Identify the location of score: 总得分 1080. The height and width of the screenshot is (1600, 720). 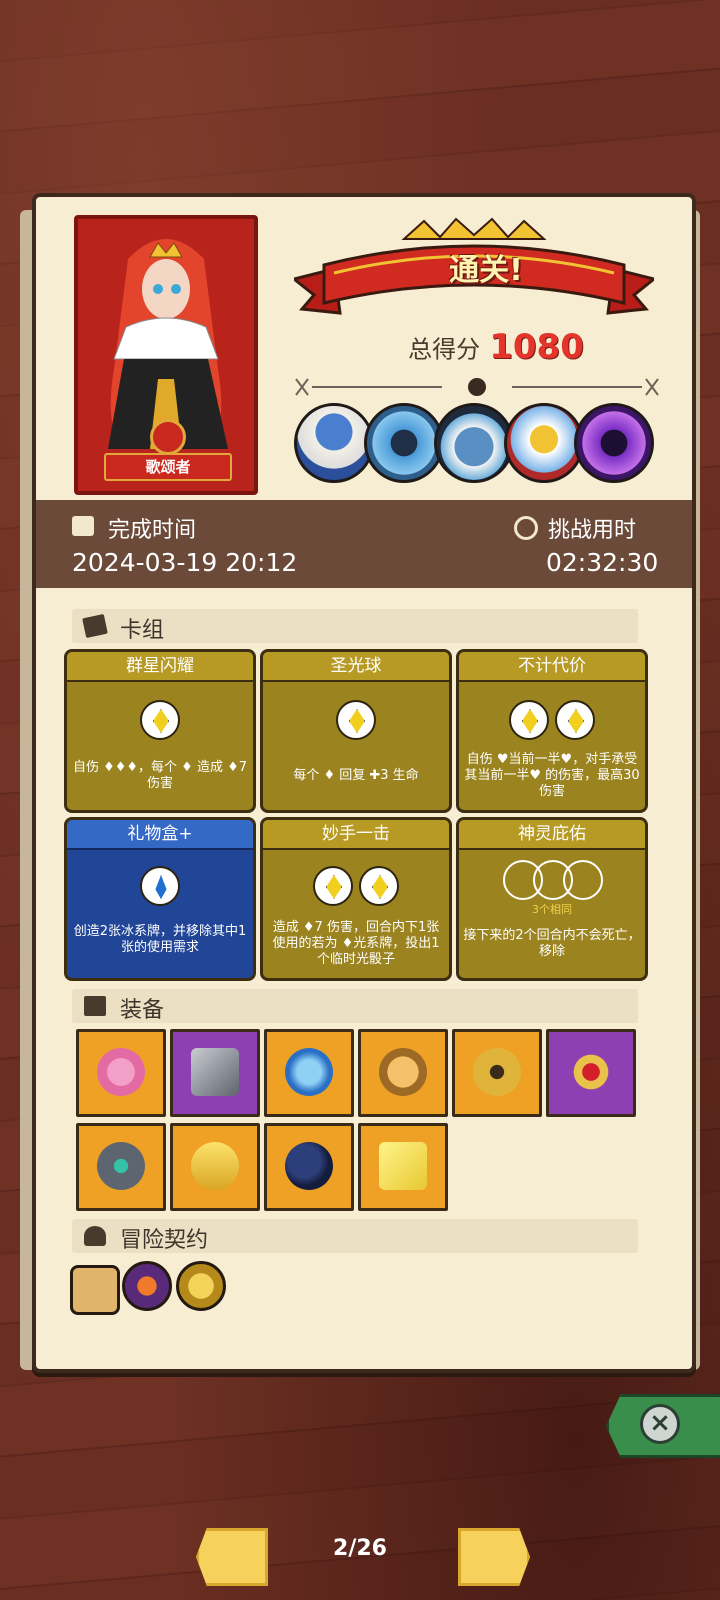
(496, 347).